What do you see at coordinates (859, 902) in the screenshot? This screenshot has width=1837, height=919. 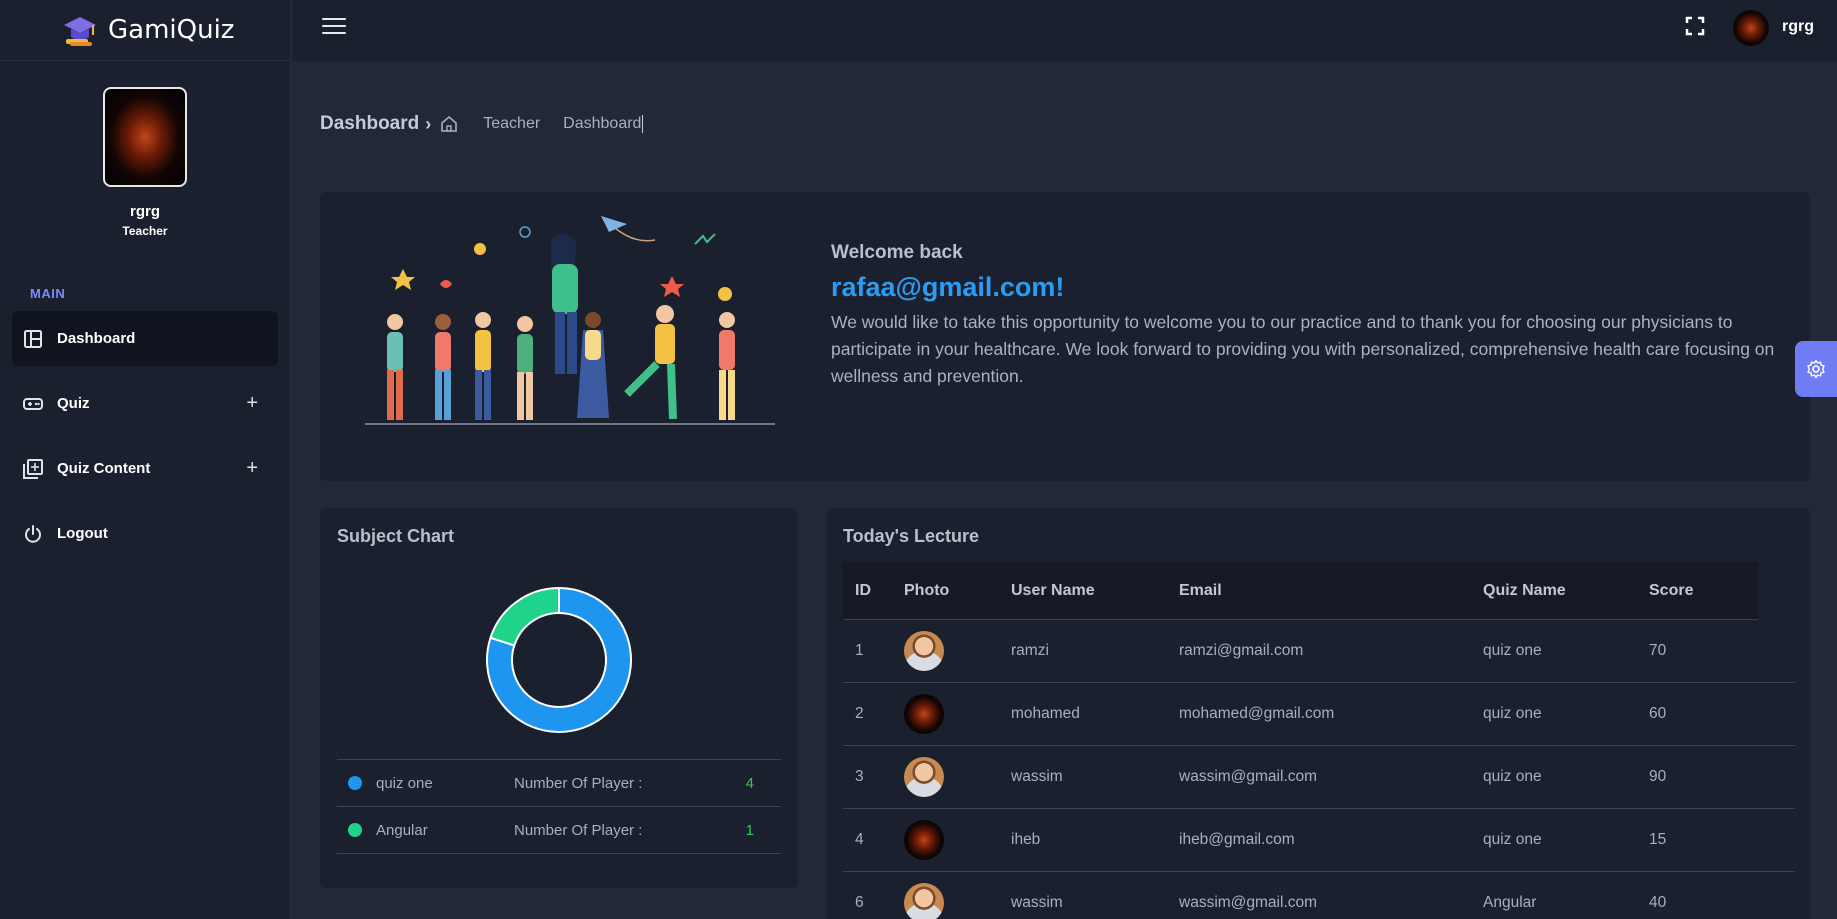 I see `cell-id: 6` at bounding box center [859, 902].